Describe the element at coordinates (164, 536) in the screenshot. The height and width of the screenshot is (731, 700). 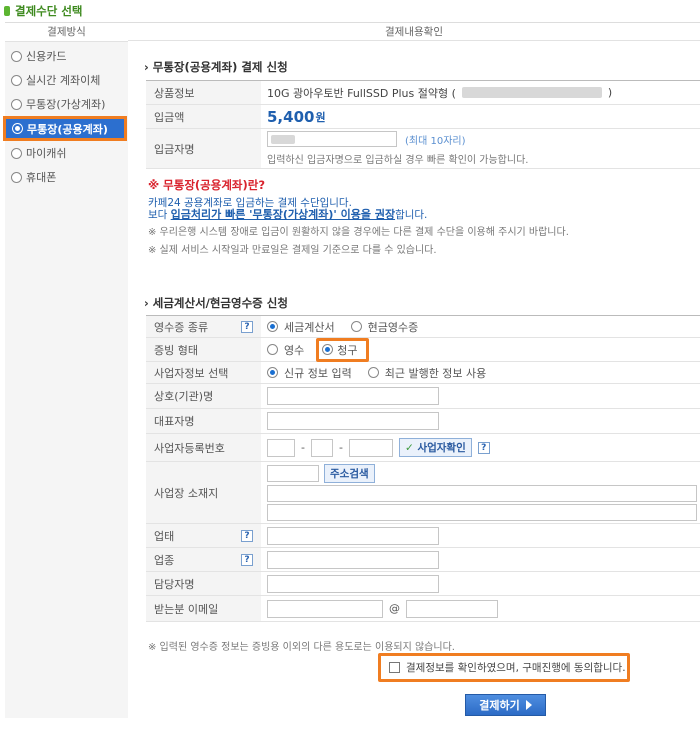
I see `business-type-label: 업태` at that location.